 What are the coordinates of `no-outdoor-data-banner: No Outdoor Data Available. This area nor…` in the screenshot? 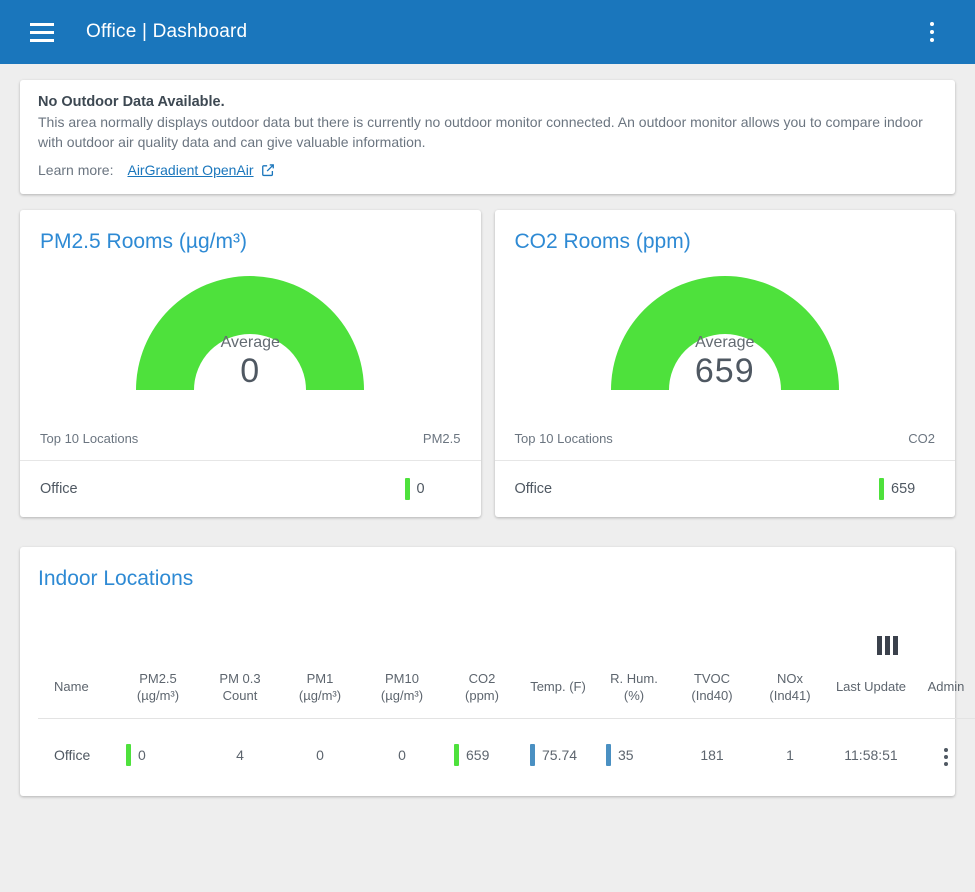 It's located at (487, 137).